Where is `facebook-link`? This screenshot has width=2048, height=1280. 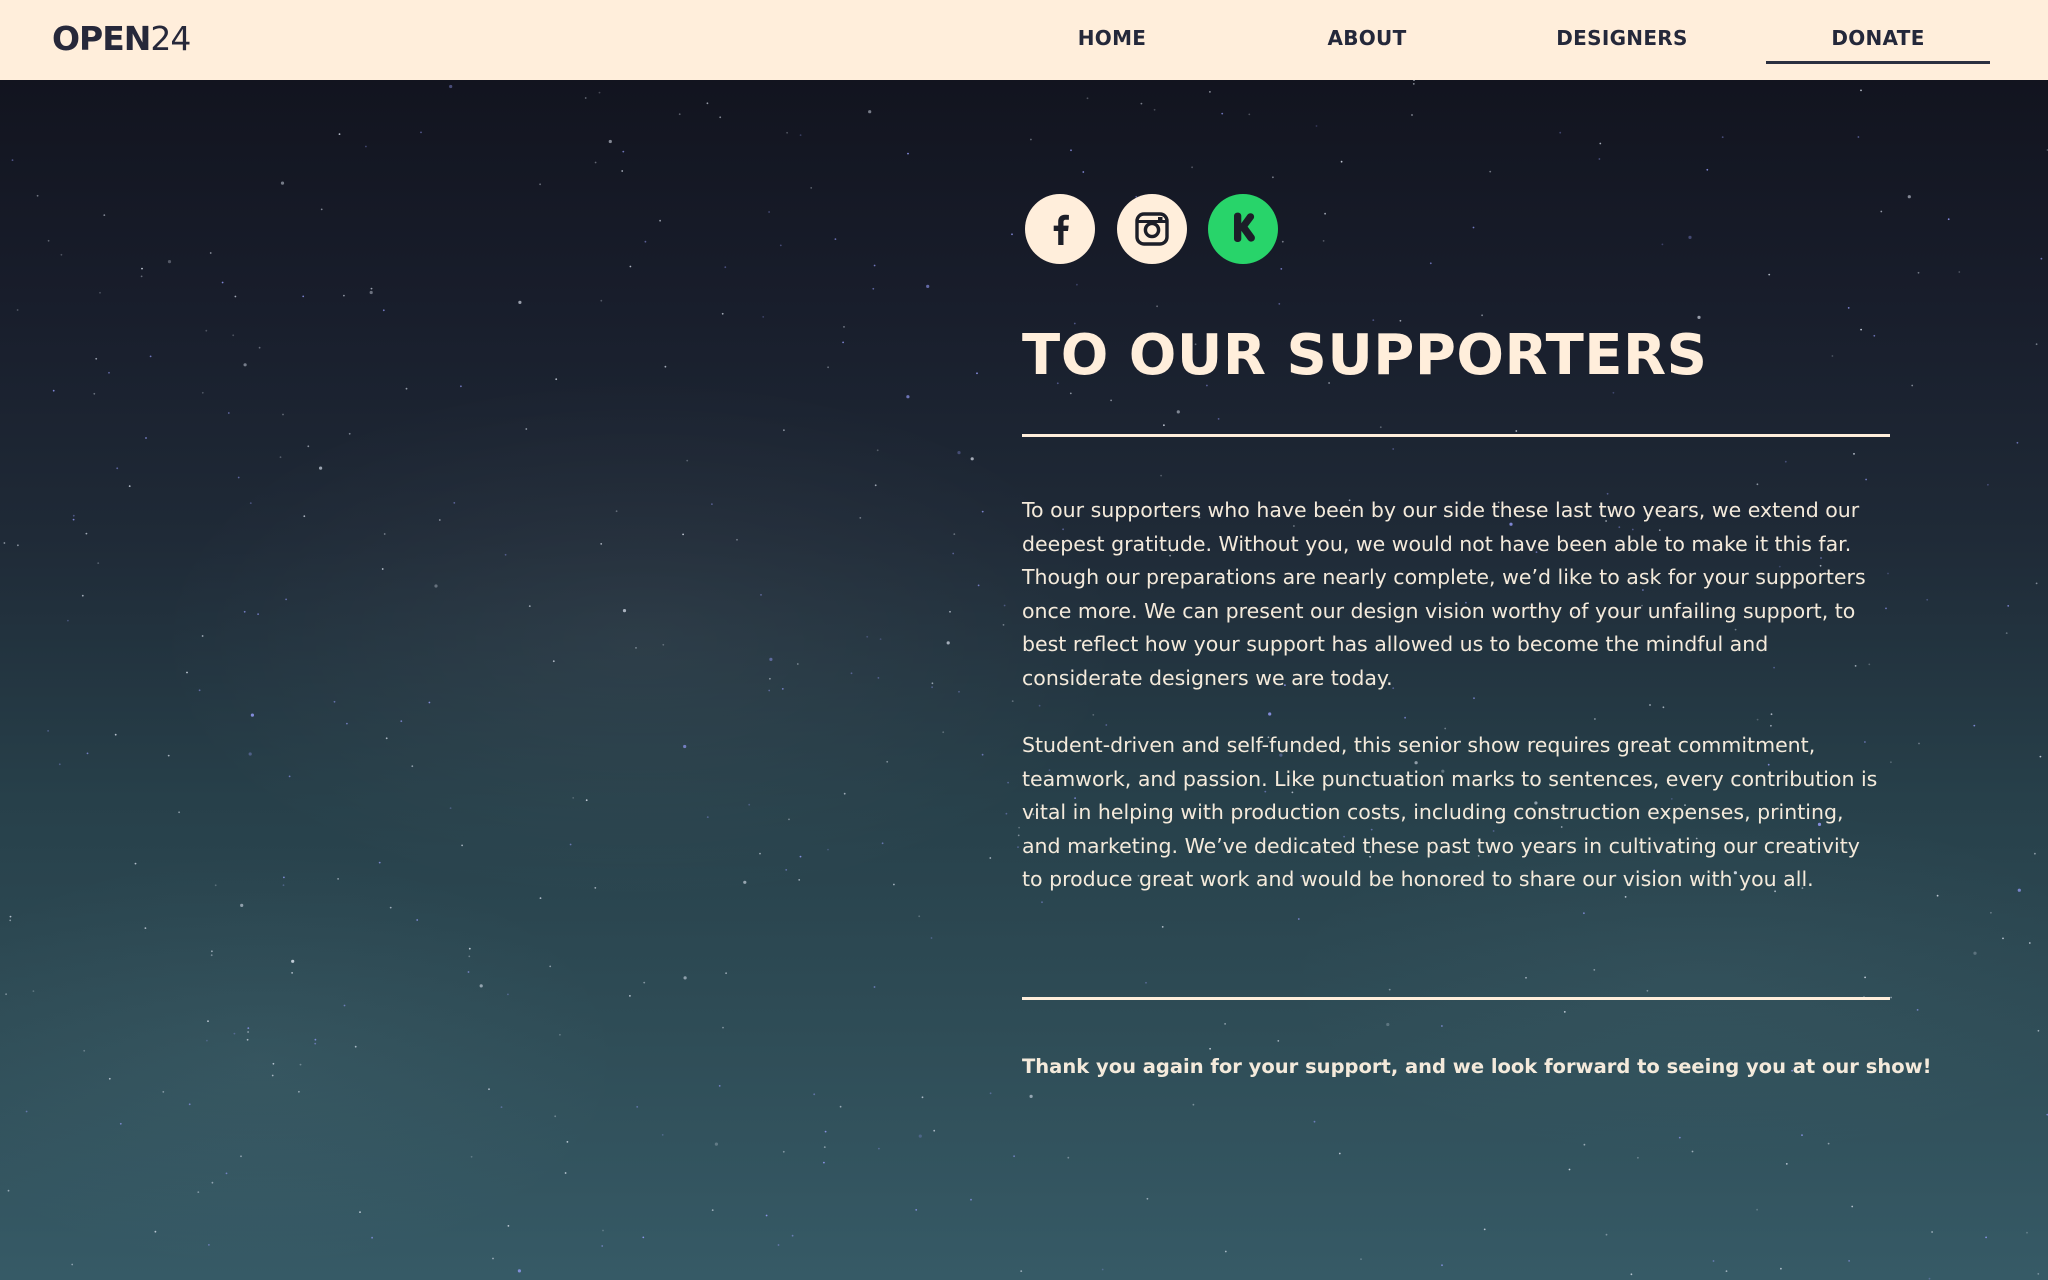 facebook-link is located at coordinates (1060, 229).